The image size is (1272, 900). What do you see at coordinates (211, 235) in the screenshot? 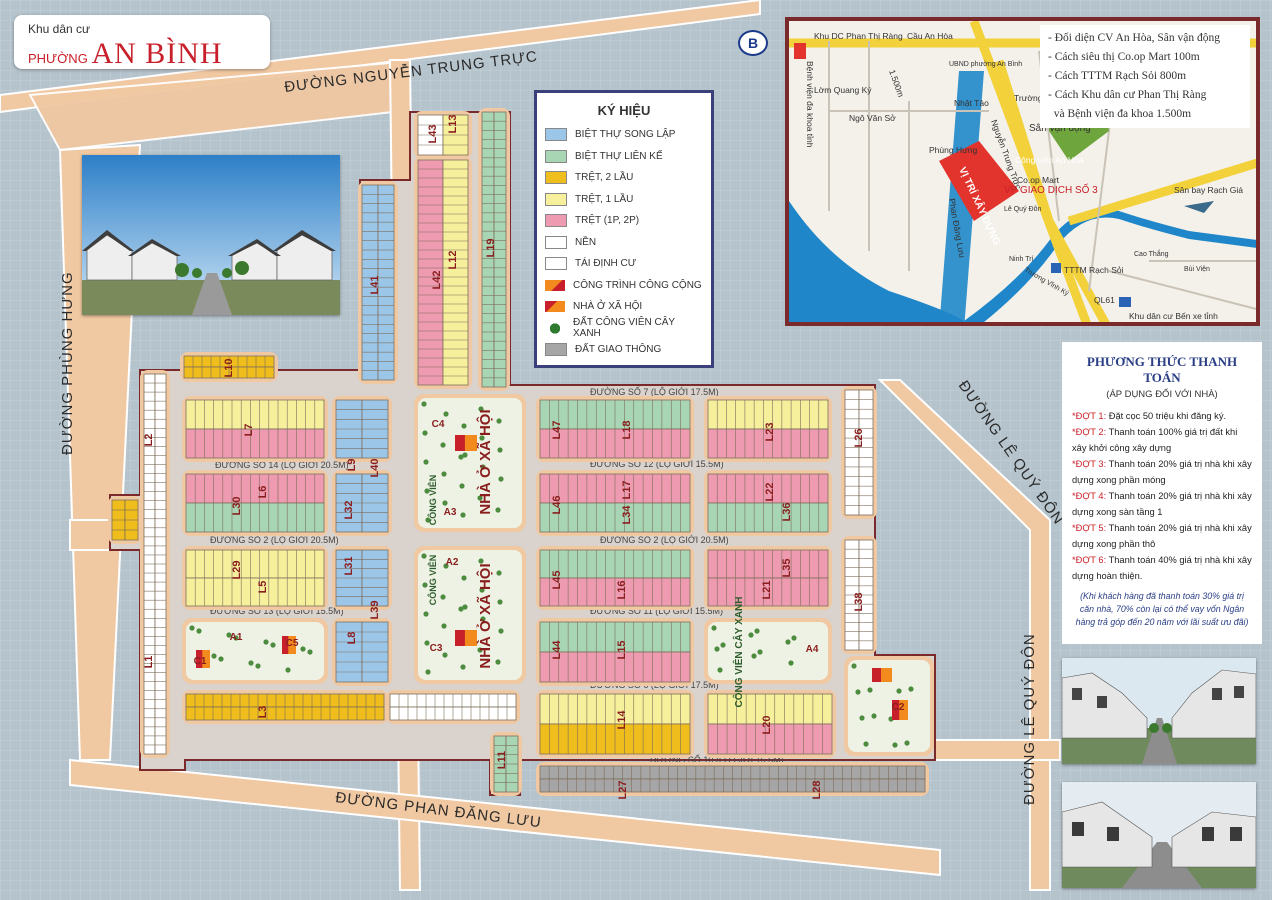
I see `villa-render-image` at bounding box center [211, 235].